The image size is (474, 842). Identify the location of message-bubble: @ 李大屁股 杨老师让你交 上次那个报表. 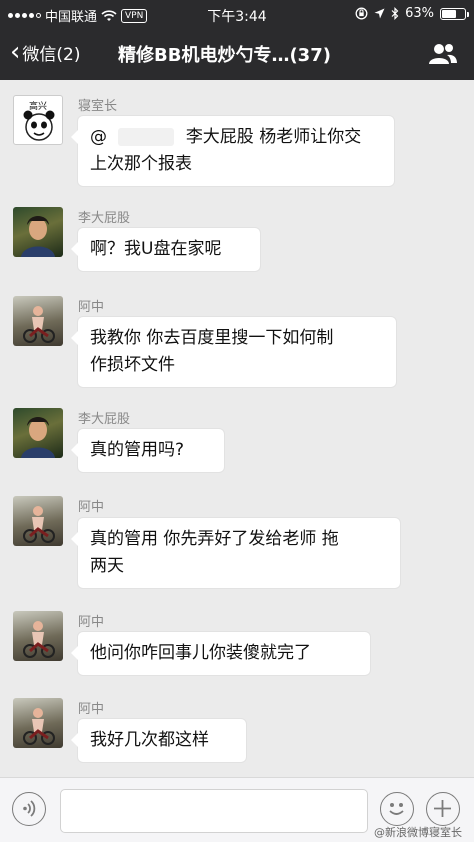
(233, 151).